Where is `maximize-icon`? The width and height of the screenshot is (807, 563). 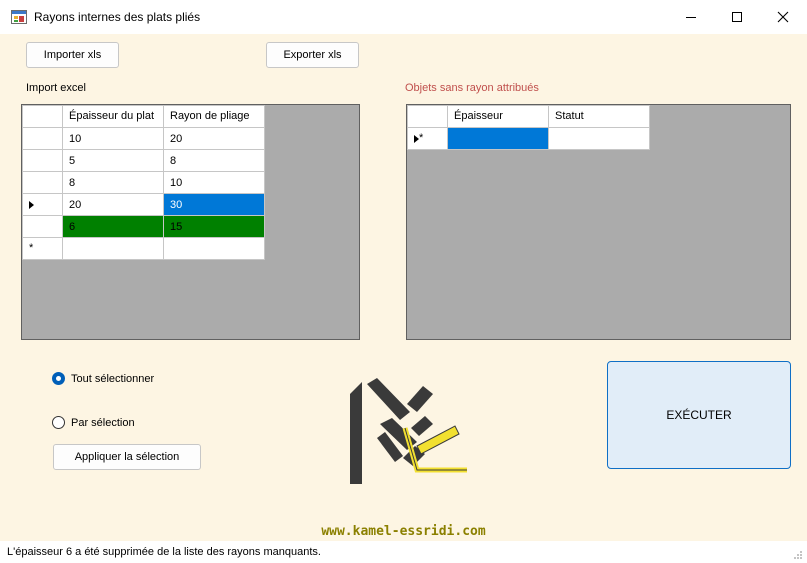
maximize-icon is located at coordinates (737, 17).